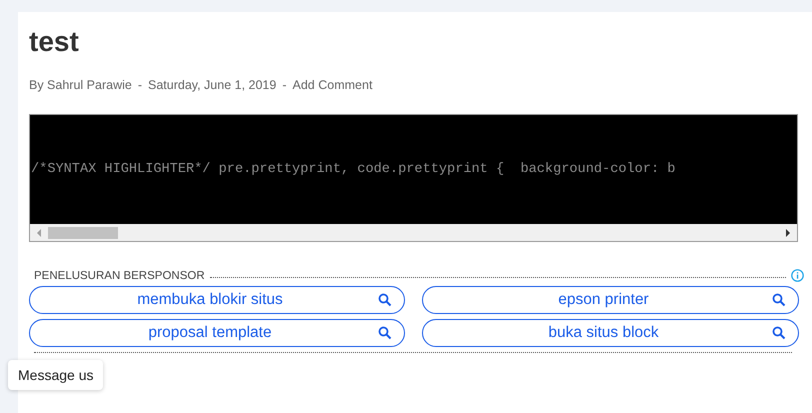 The width and height of the screenshot is (812, 413). I want to click on author-link: By Sahrul Parawie, so click(80, 85).